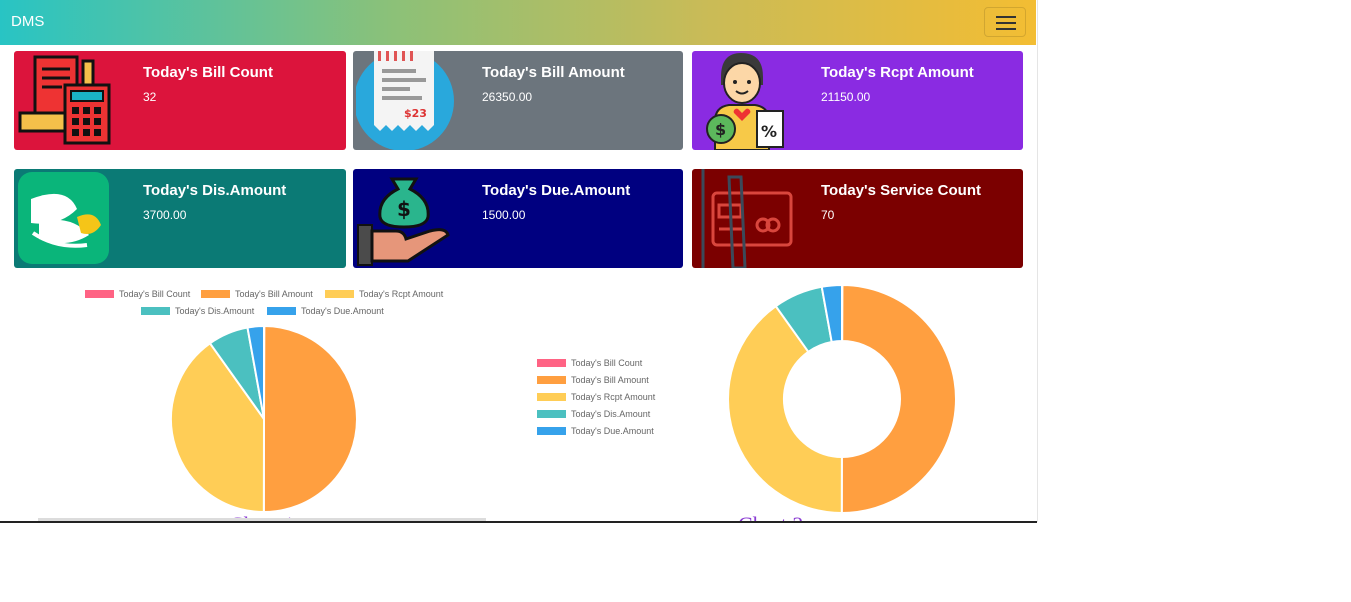 This screenshot has height=602, width=1351. I want to click on chart2-donut, so click(842, 399).